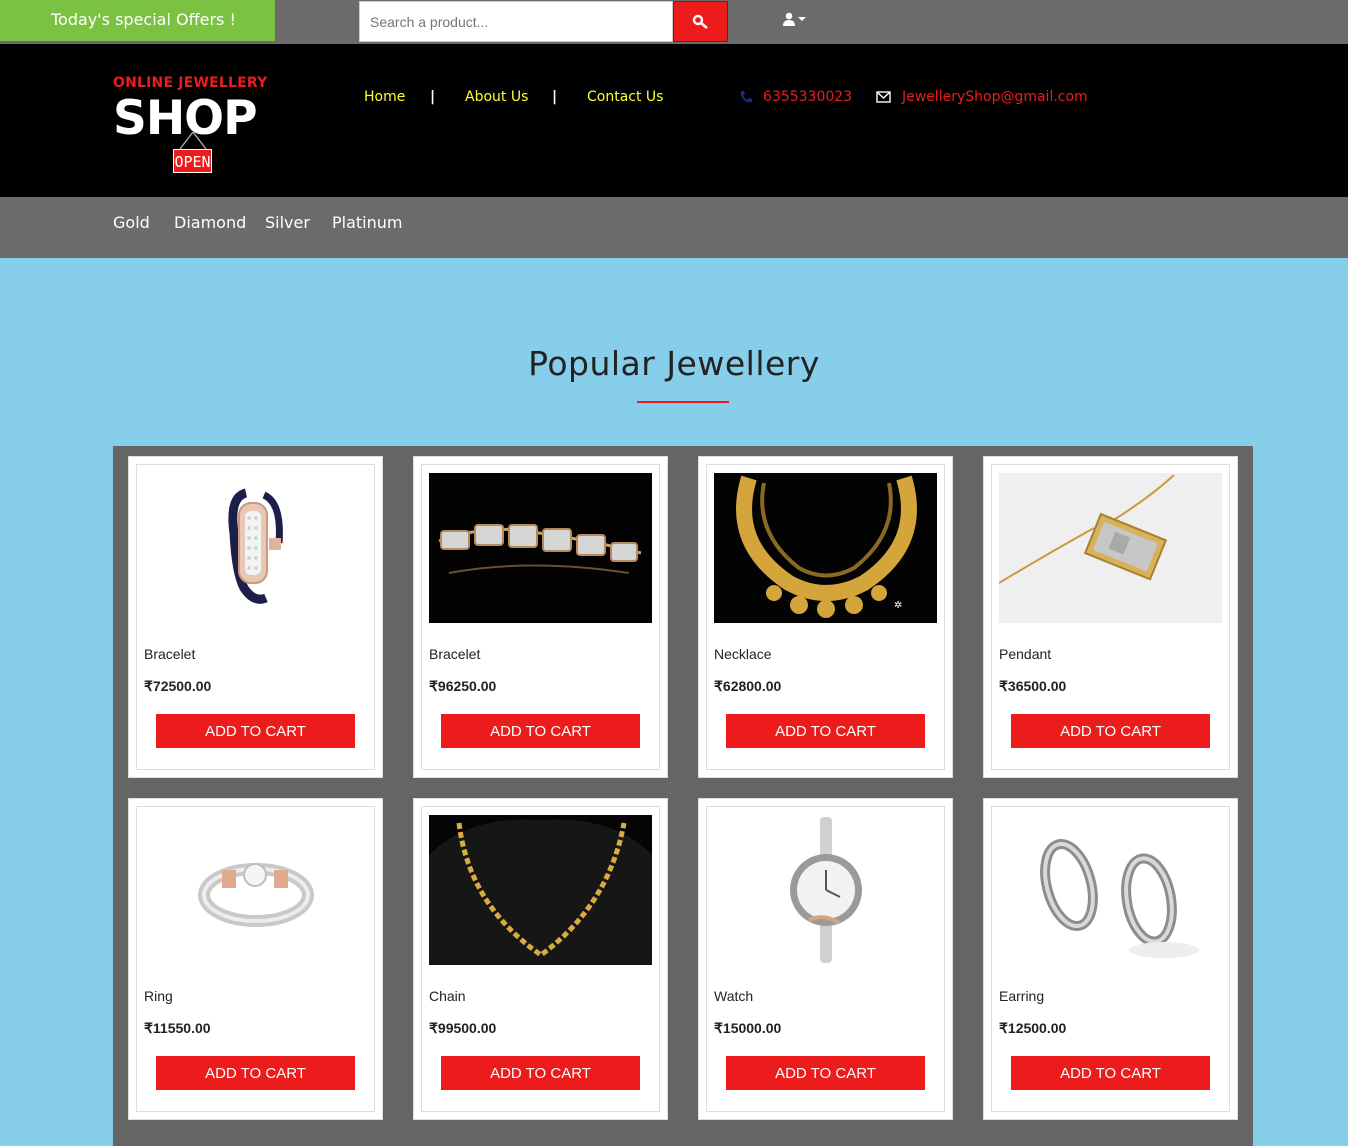 Image resolution: width=1348 pixels, height=1146 pixels. I want to click on earring-image, so click(1110, 890).